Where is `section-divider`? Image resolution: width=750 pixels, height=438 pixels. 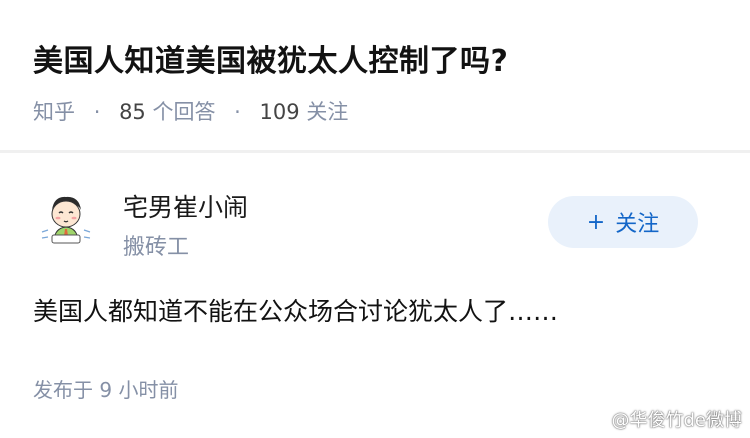
section-divider is located at coordinates (375, 151).